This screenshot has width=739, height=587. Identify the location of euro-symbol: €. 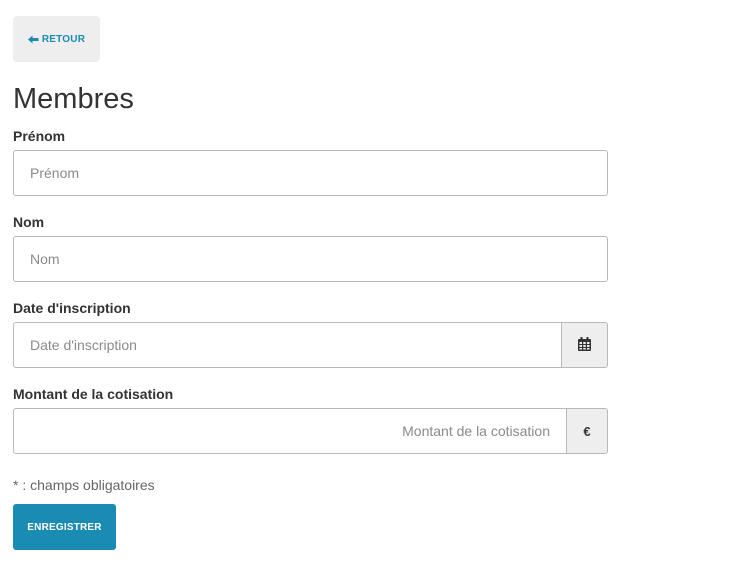
(587, 431).